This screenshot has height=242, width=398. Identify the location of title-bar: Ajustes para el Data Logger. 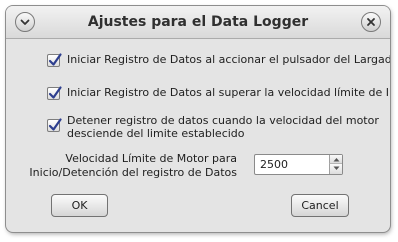
(198, 22).